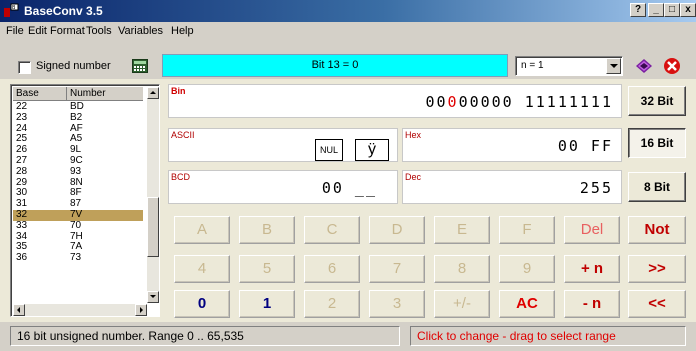 The image size is (696, 351). Describe the element at coordinates (19, 310) in the screenshot. I see `scroll-left-icon` at that location.